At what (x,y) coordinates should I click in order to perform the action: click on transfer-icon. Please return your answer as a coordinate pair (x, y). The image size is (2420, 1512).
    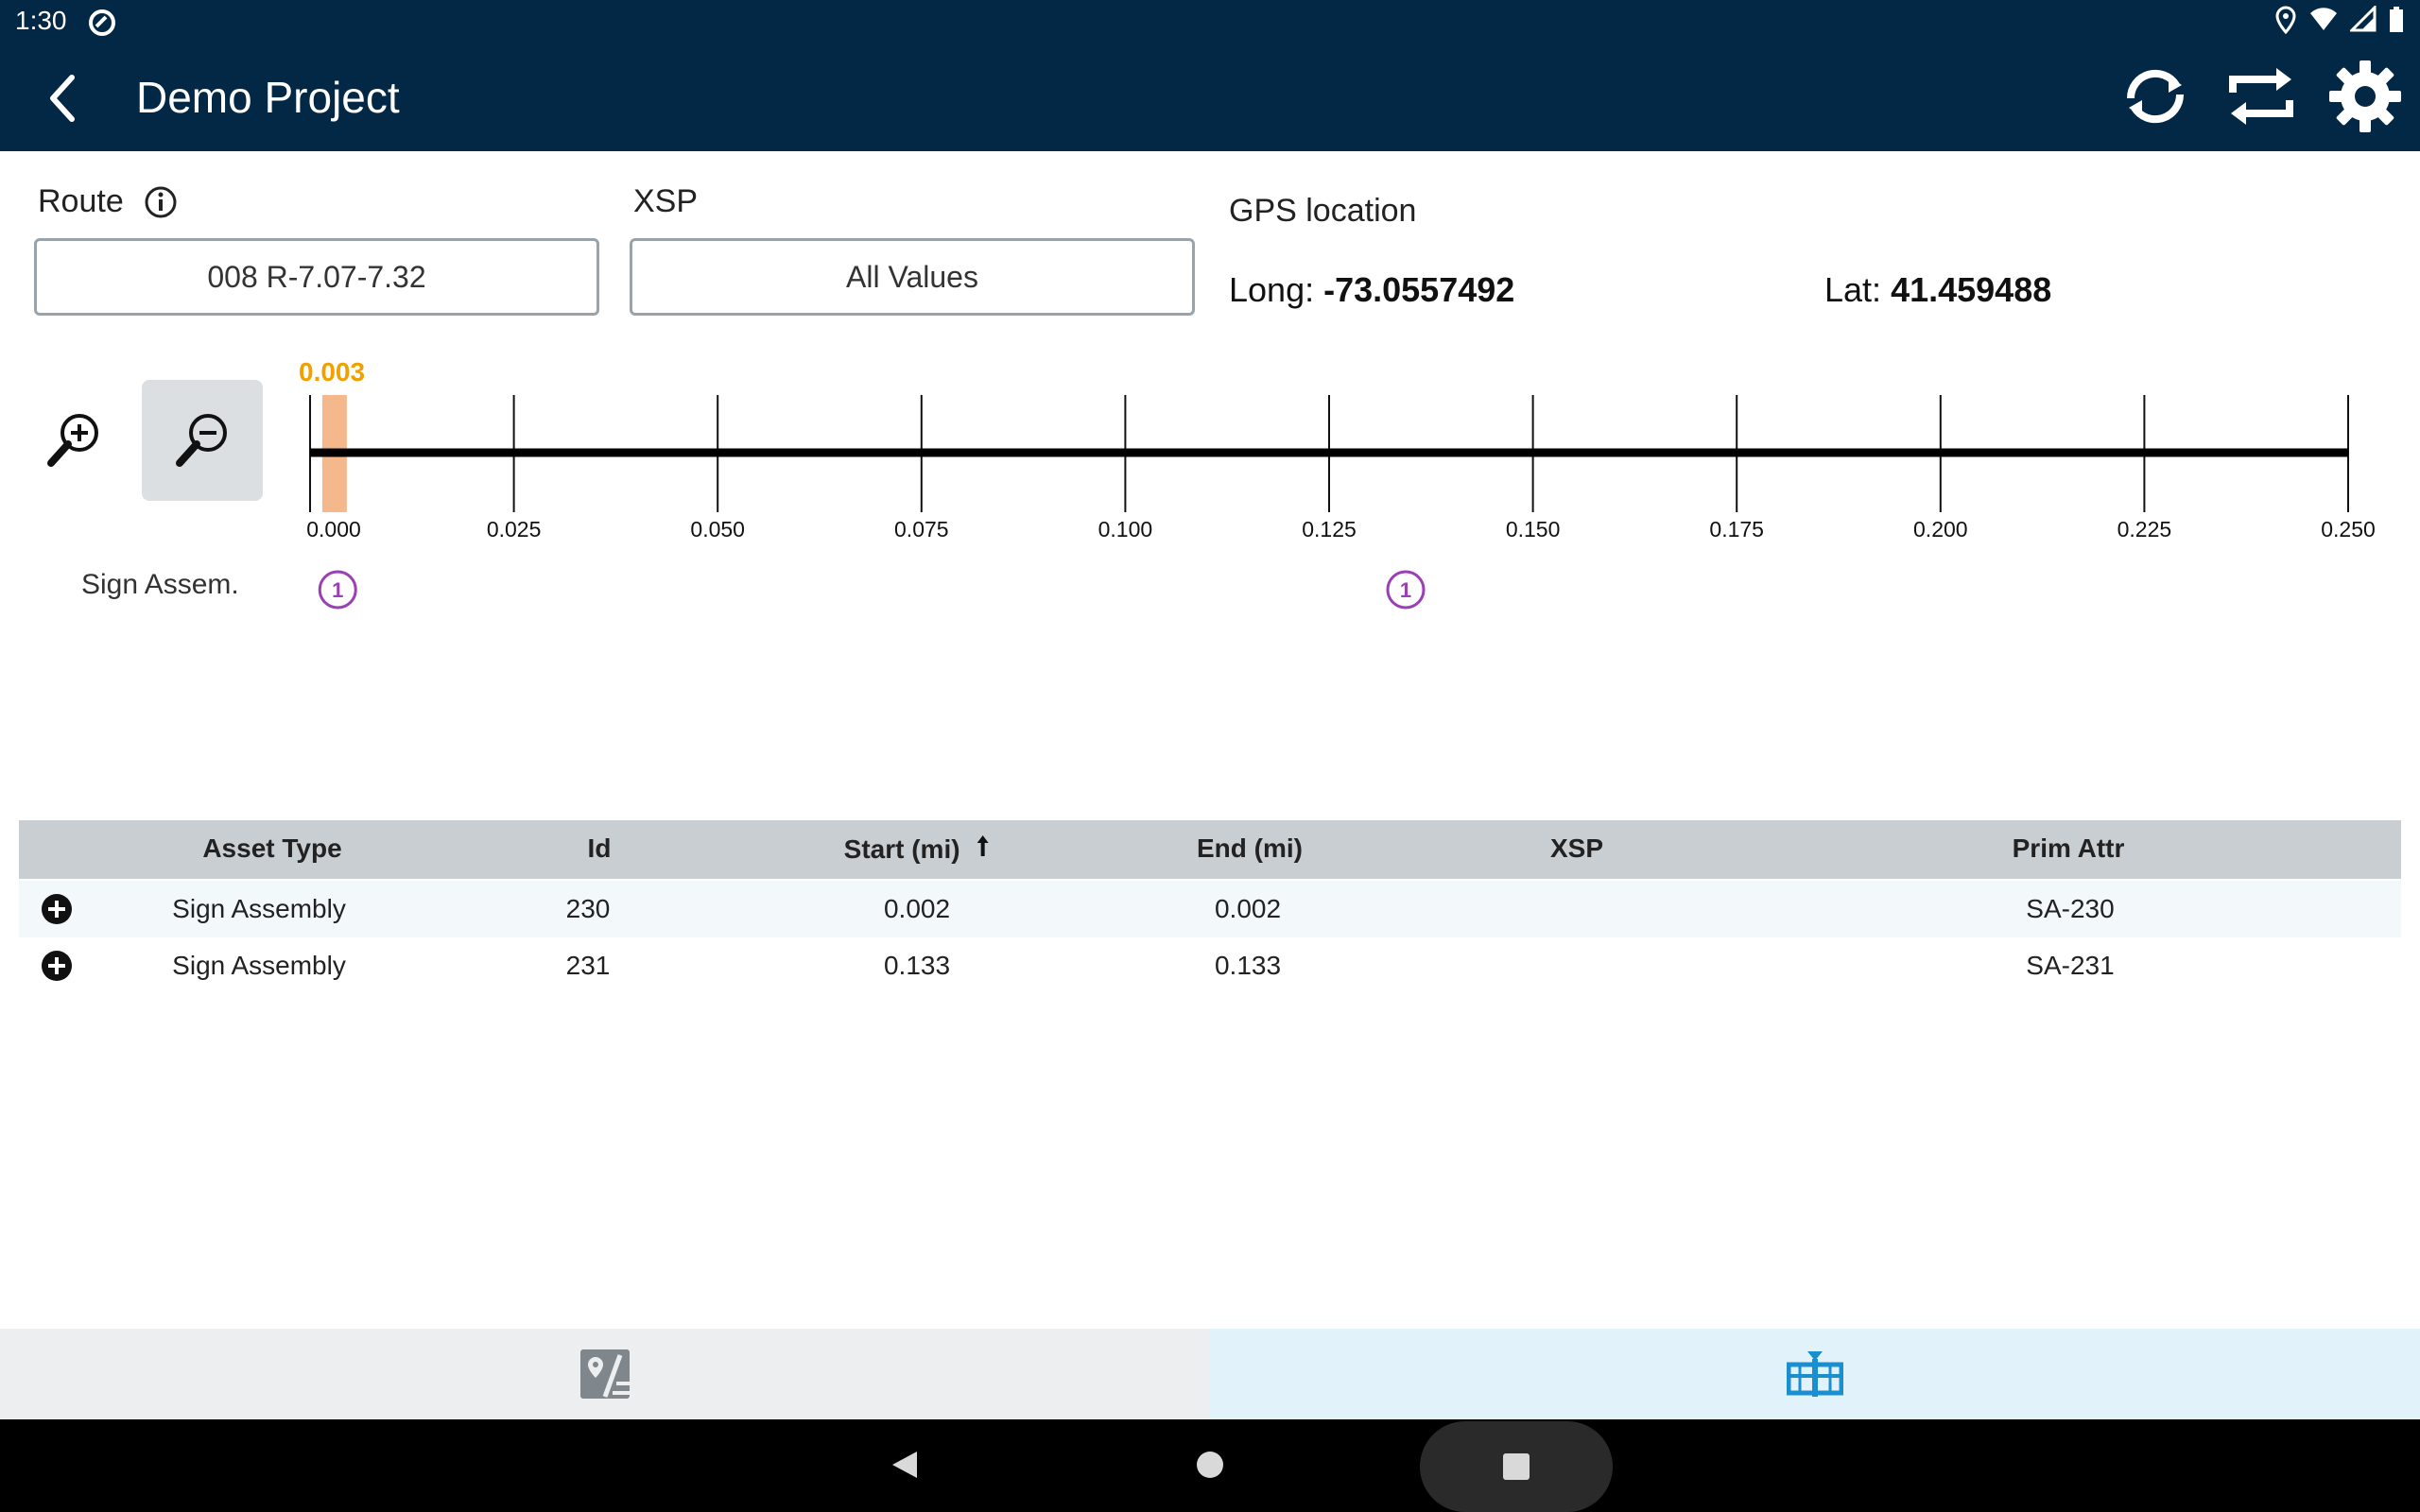
    Looking at the image, I should click on (2261, 96).